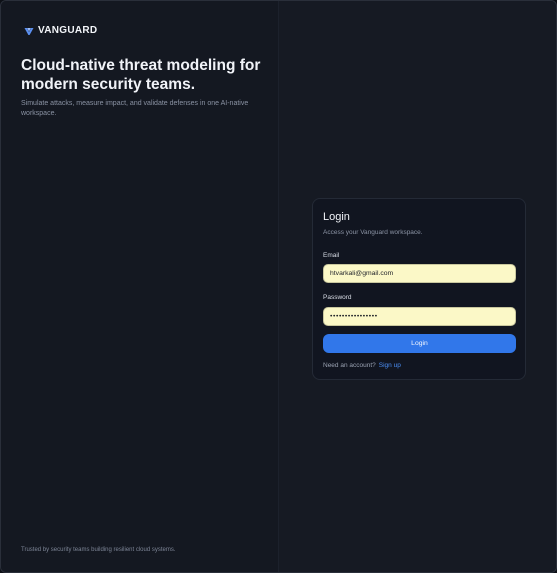  What do you see at coordinates (419, 273) in the screenshot?
I see `email-field` at bounding box center [419, 273].